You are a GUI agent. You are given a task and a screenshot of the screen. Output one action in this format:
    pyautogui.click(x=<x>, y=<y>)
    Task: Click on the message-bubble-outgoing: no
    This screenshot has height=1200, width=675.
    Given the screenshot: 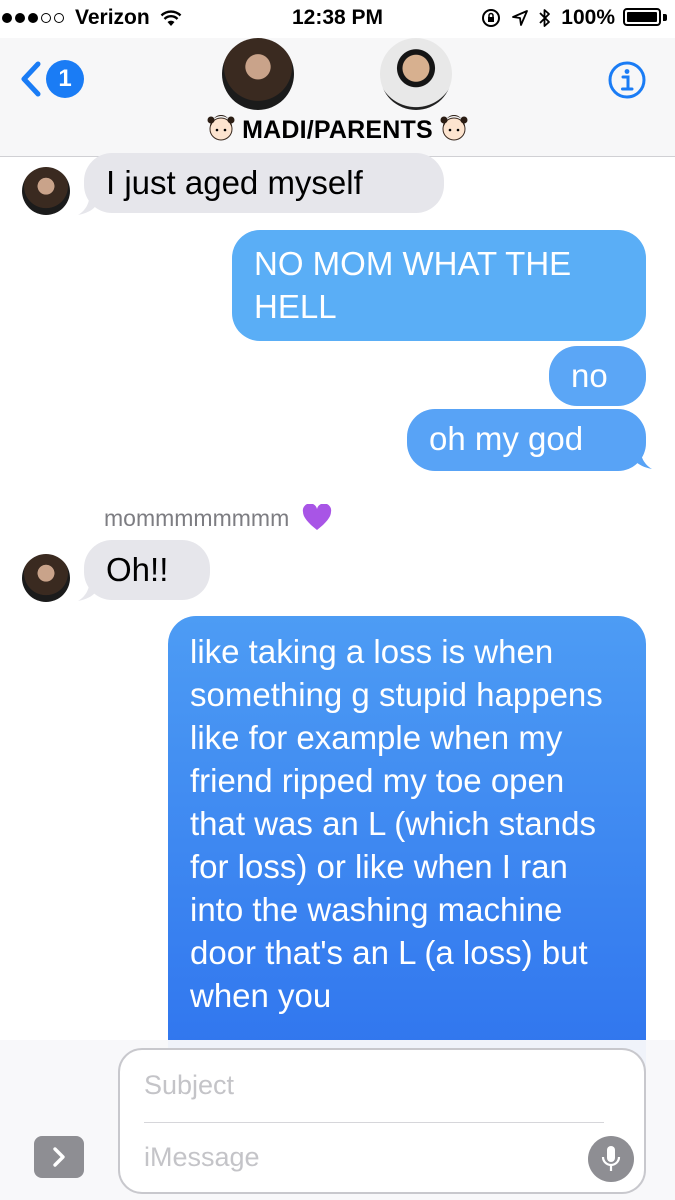 What is the action you would take?
    pyautogui.click(x=597, y=376)
    